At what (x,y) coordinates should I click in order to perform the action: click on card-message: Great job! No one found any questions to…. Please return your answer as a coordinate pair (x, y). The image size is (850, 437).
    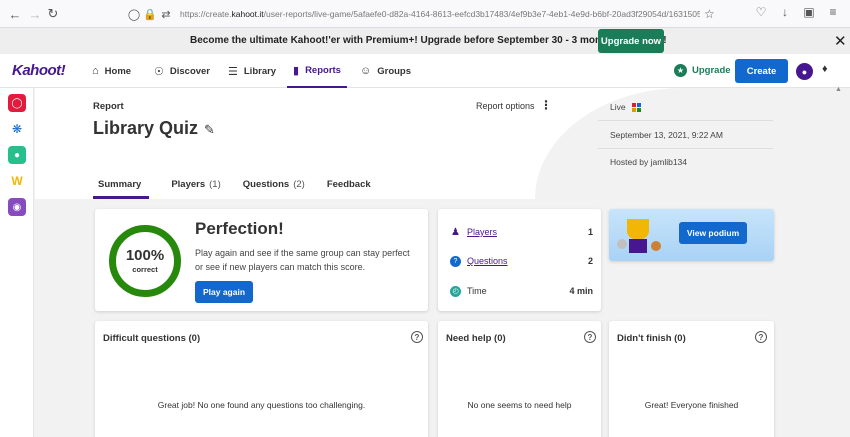
    Looking at the image, I should click on (261, 405).